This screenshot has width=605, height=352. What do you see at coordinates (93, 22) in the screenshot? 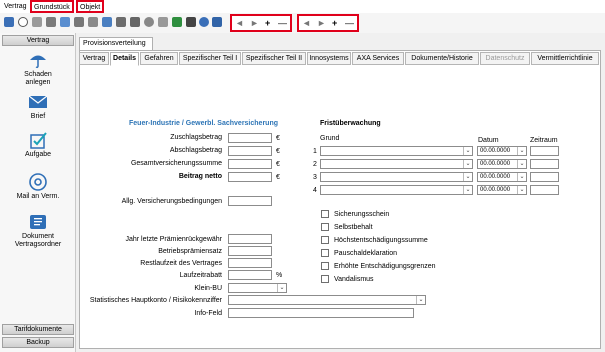
I see `clipboard-icon` at bounding box center [93, 22].